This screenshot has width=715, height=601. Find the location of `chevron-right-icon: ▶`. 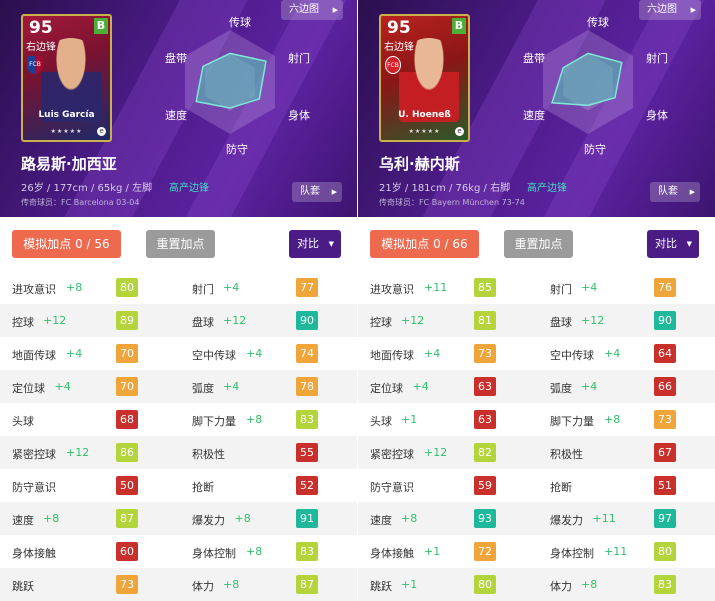

chevron-right-icon: ▶ is located at coordinates (693, 10).